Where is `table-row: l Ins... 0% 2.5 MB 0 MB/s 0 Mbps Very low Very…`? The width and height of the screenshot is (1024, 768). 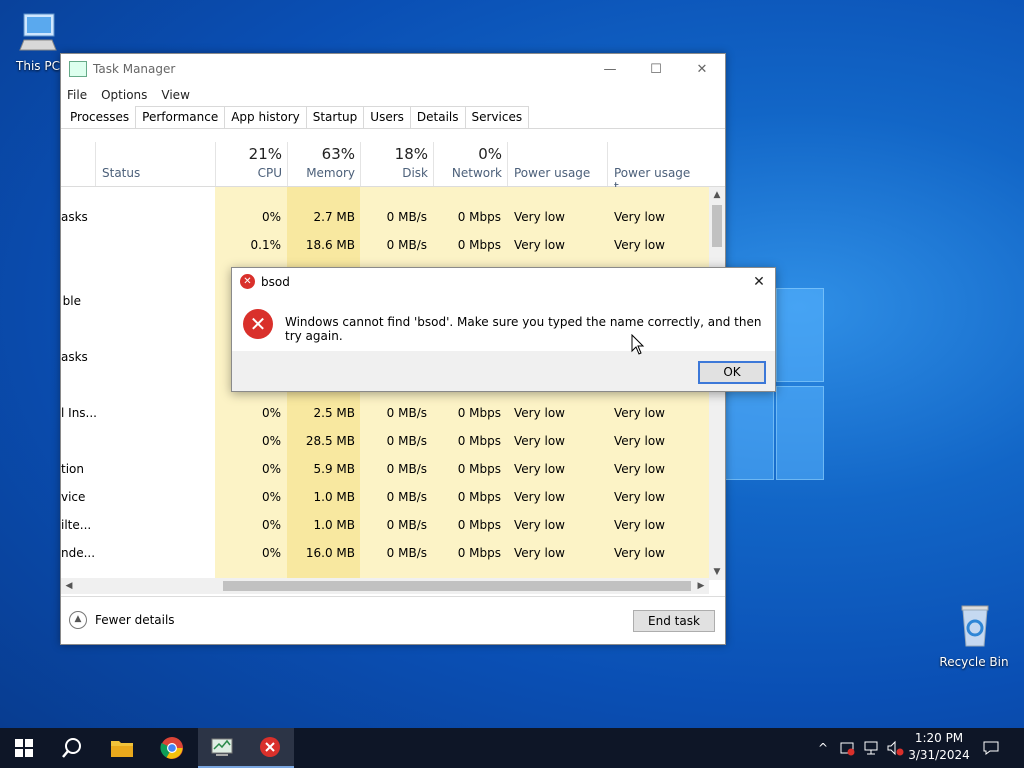 table-row: l Ins... 0% 2.5 MB 0 MB/s 0 Mbps Very low Very… is located at coordinates (385, 413).